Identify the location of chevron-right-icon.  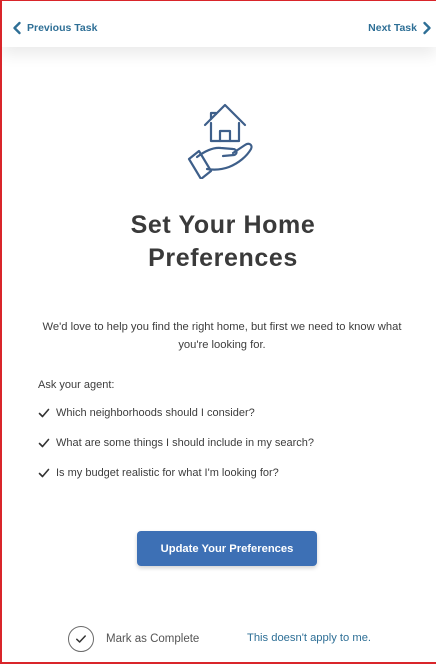
(427, 28).